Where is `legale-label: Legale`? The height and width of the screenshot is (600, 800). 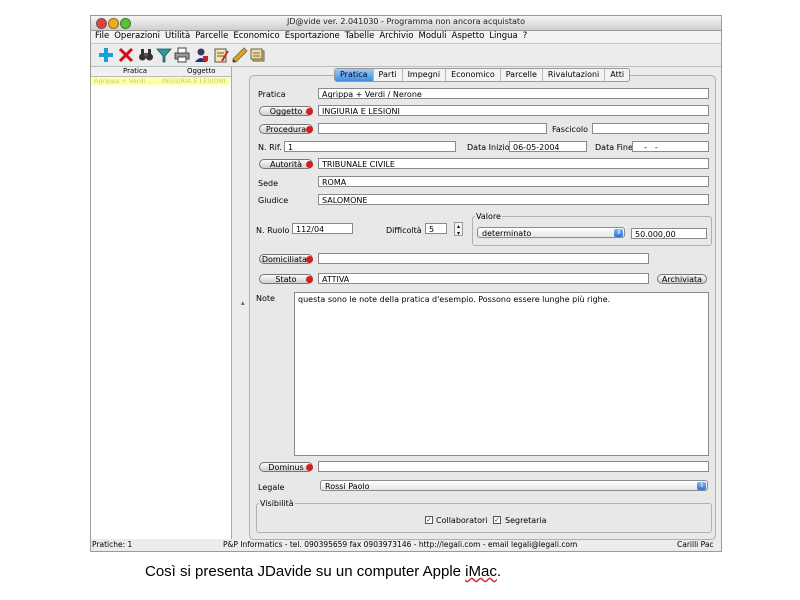
legale-label: Legale is located at coordinates (271, 487).